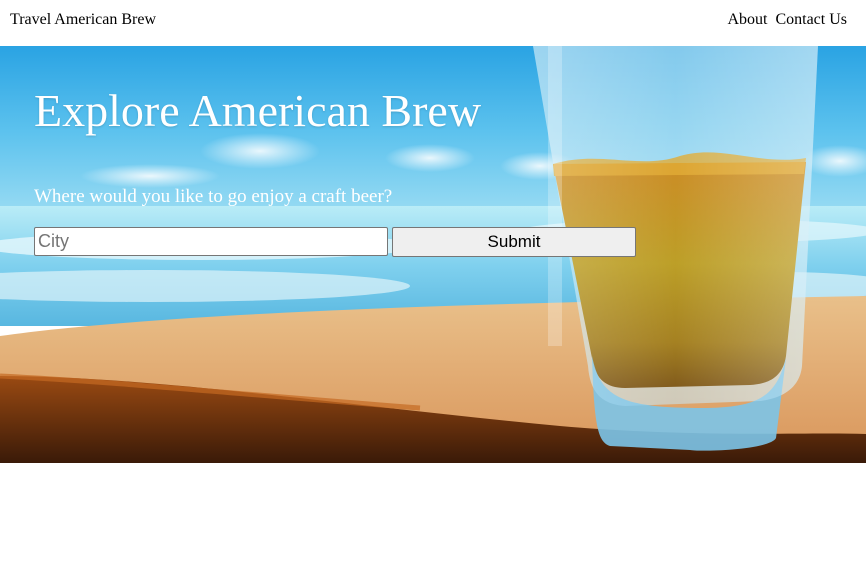 The image size is (866, 566). Describe the element at coordinates (514, 242) in the screenshot. I see `submit-button: Submit` at that location.